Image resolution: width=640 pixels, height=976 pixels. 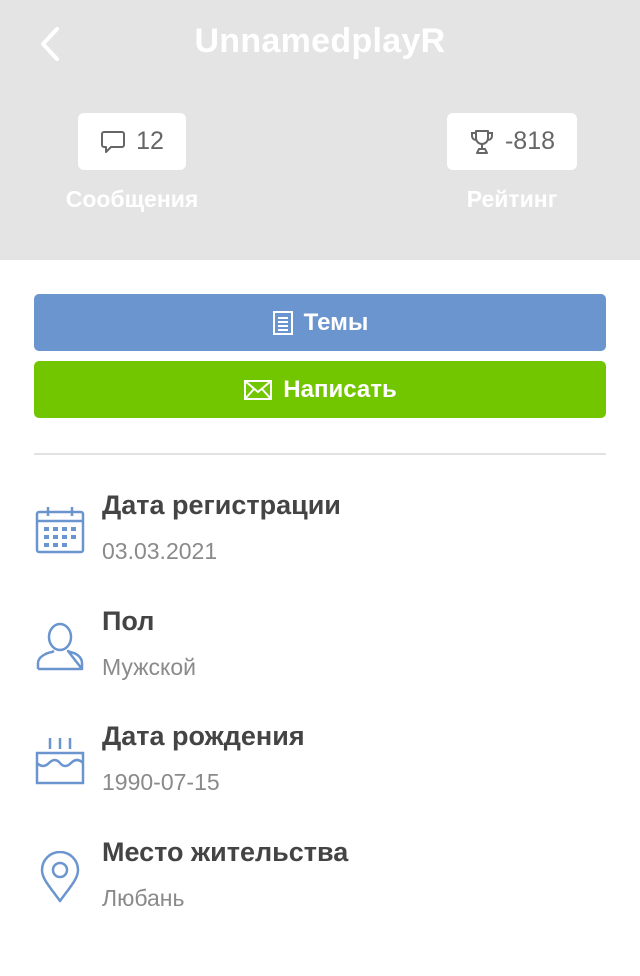 I want to click on write-button-label: Написать, so click(x=340, y=389).